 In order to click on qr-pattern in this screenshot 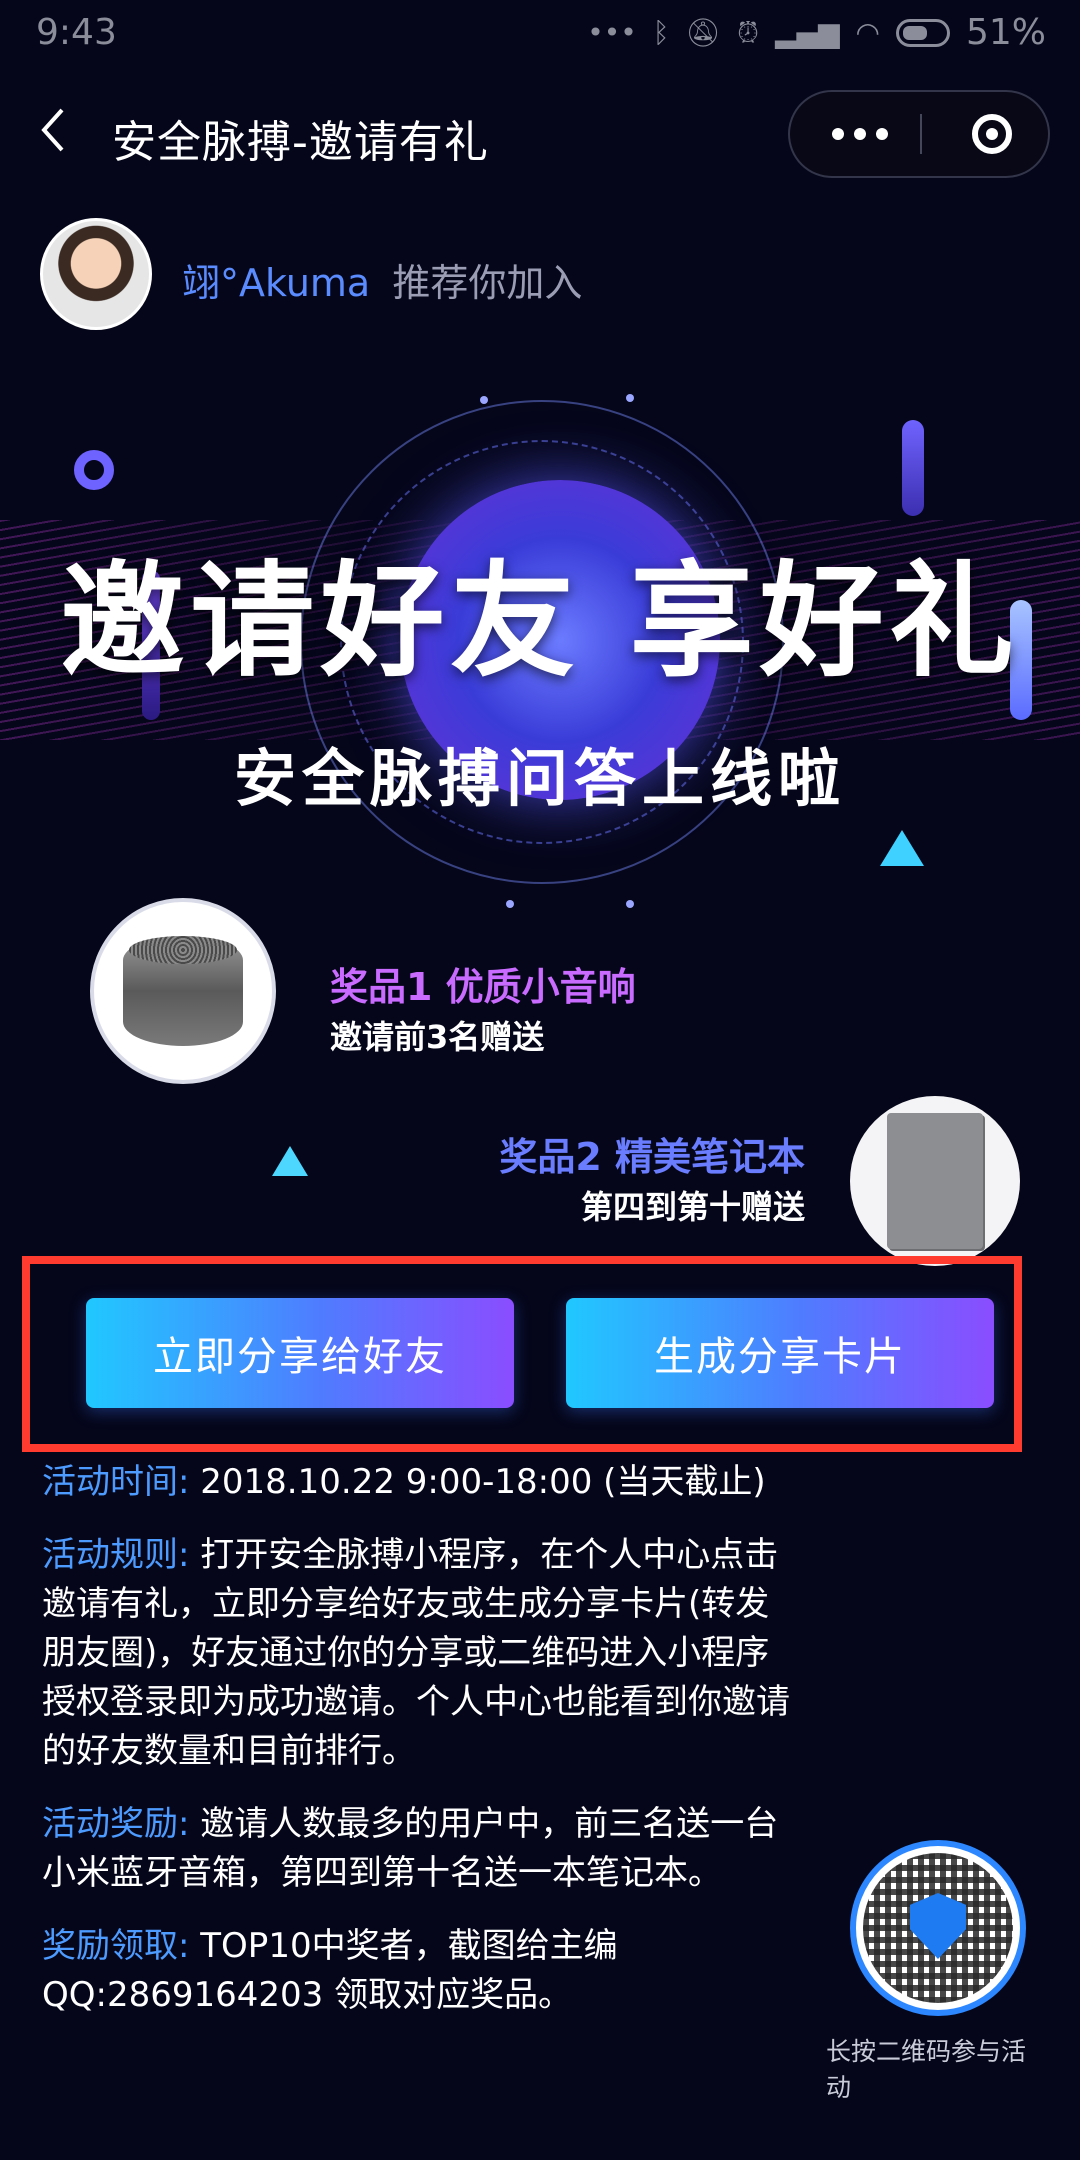, I will do `click(938, 1928)`.